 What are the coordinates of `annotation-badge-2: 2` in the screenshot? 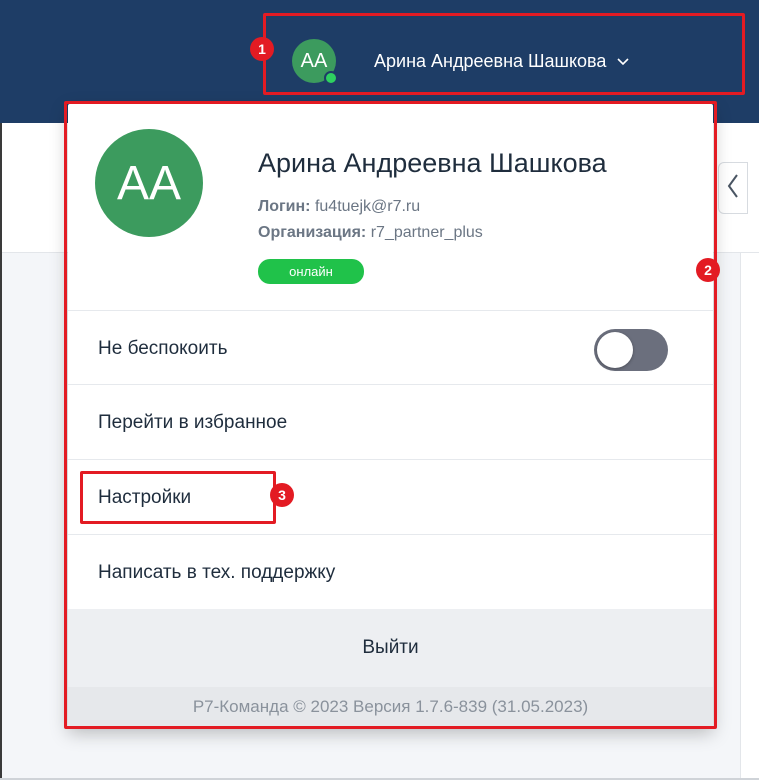 It's located at (708, 270).